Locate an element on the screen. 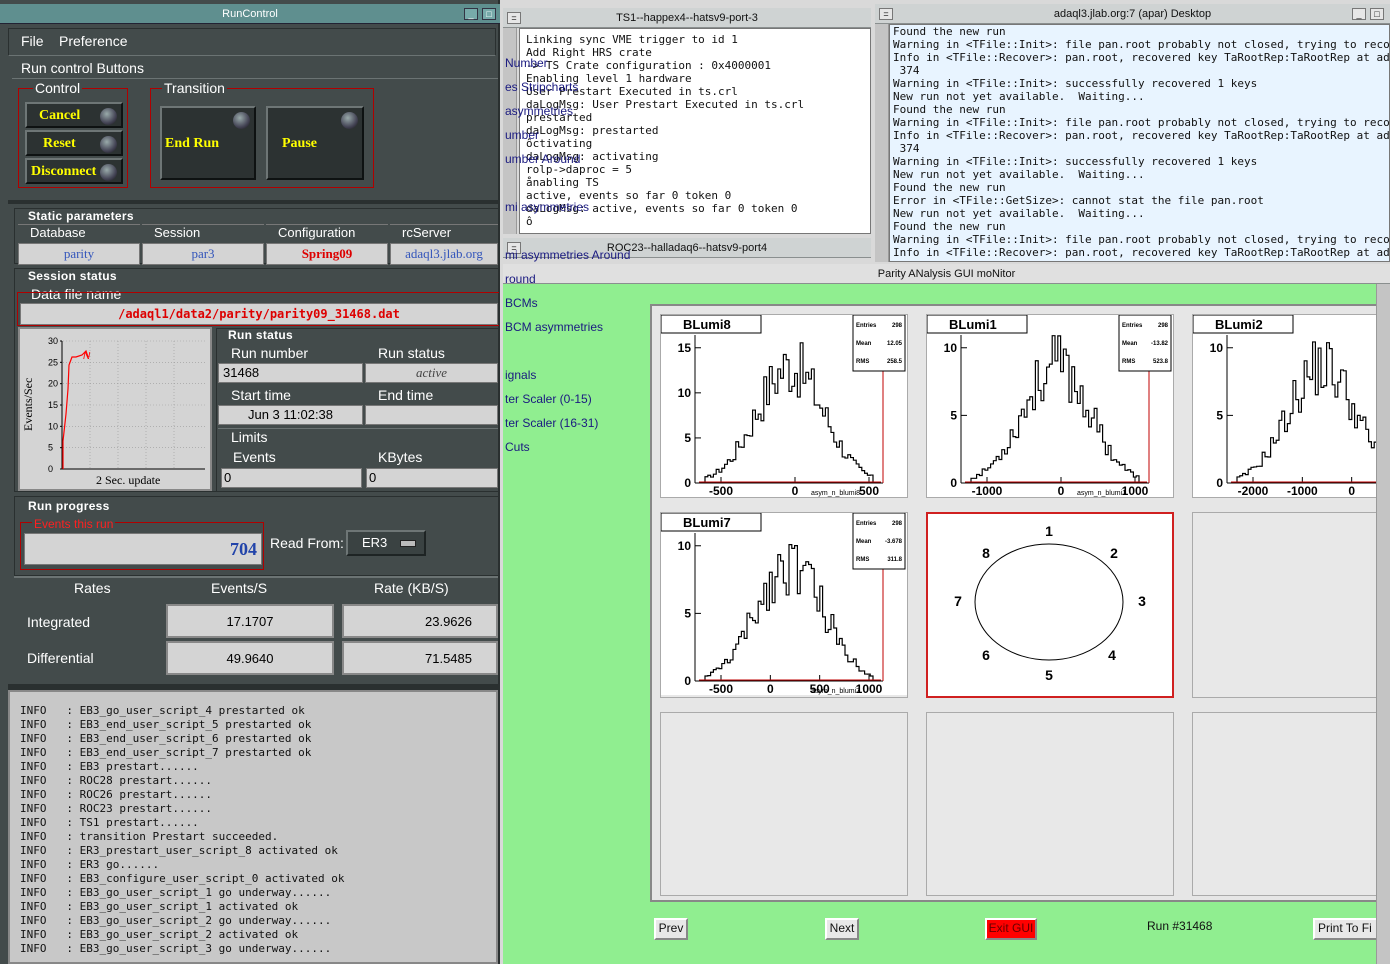  disconnect-label: Disconnect is located at coordinates (64, 171).